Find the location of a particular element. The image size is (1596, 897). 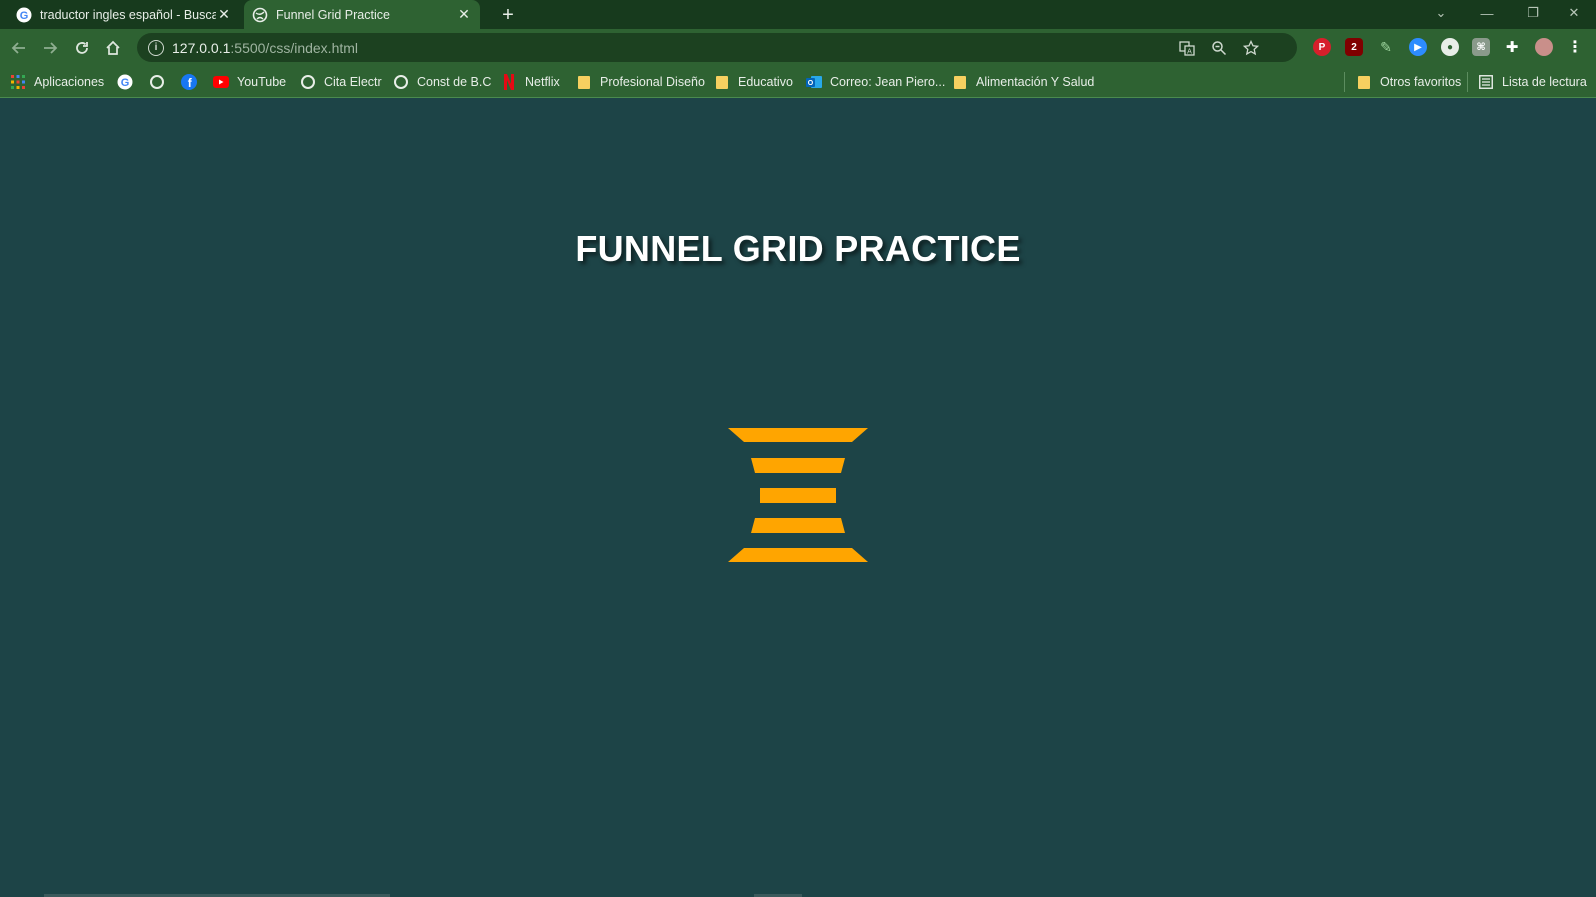

minimize-button: — is located at coordinates (1487, 13).